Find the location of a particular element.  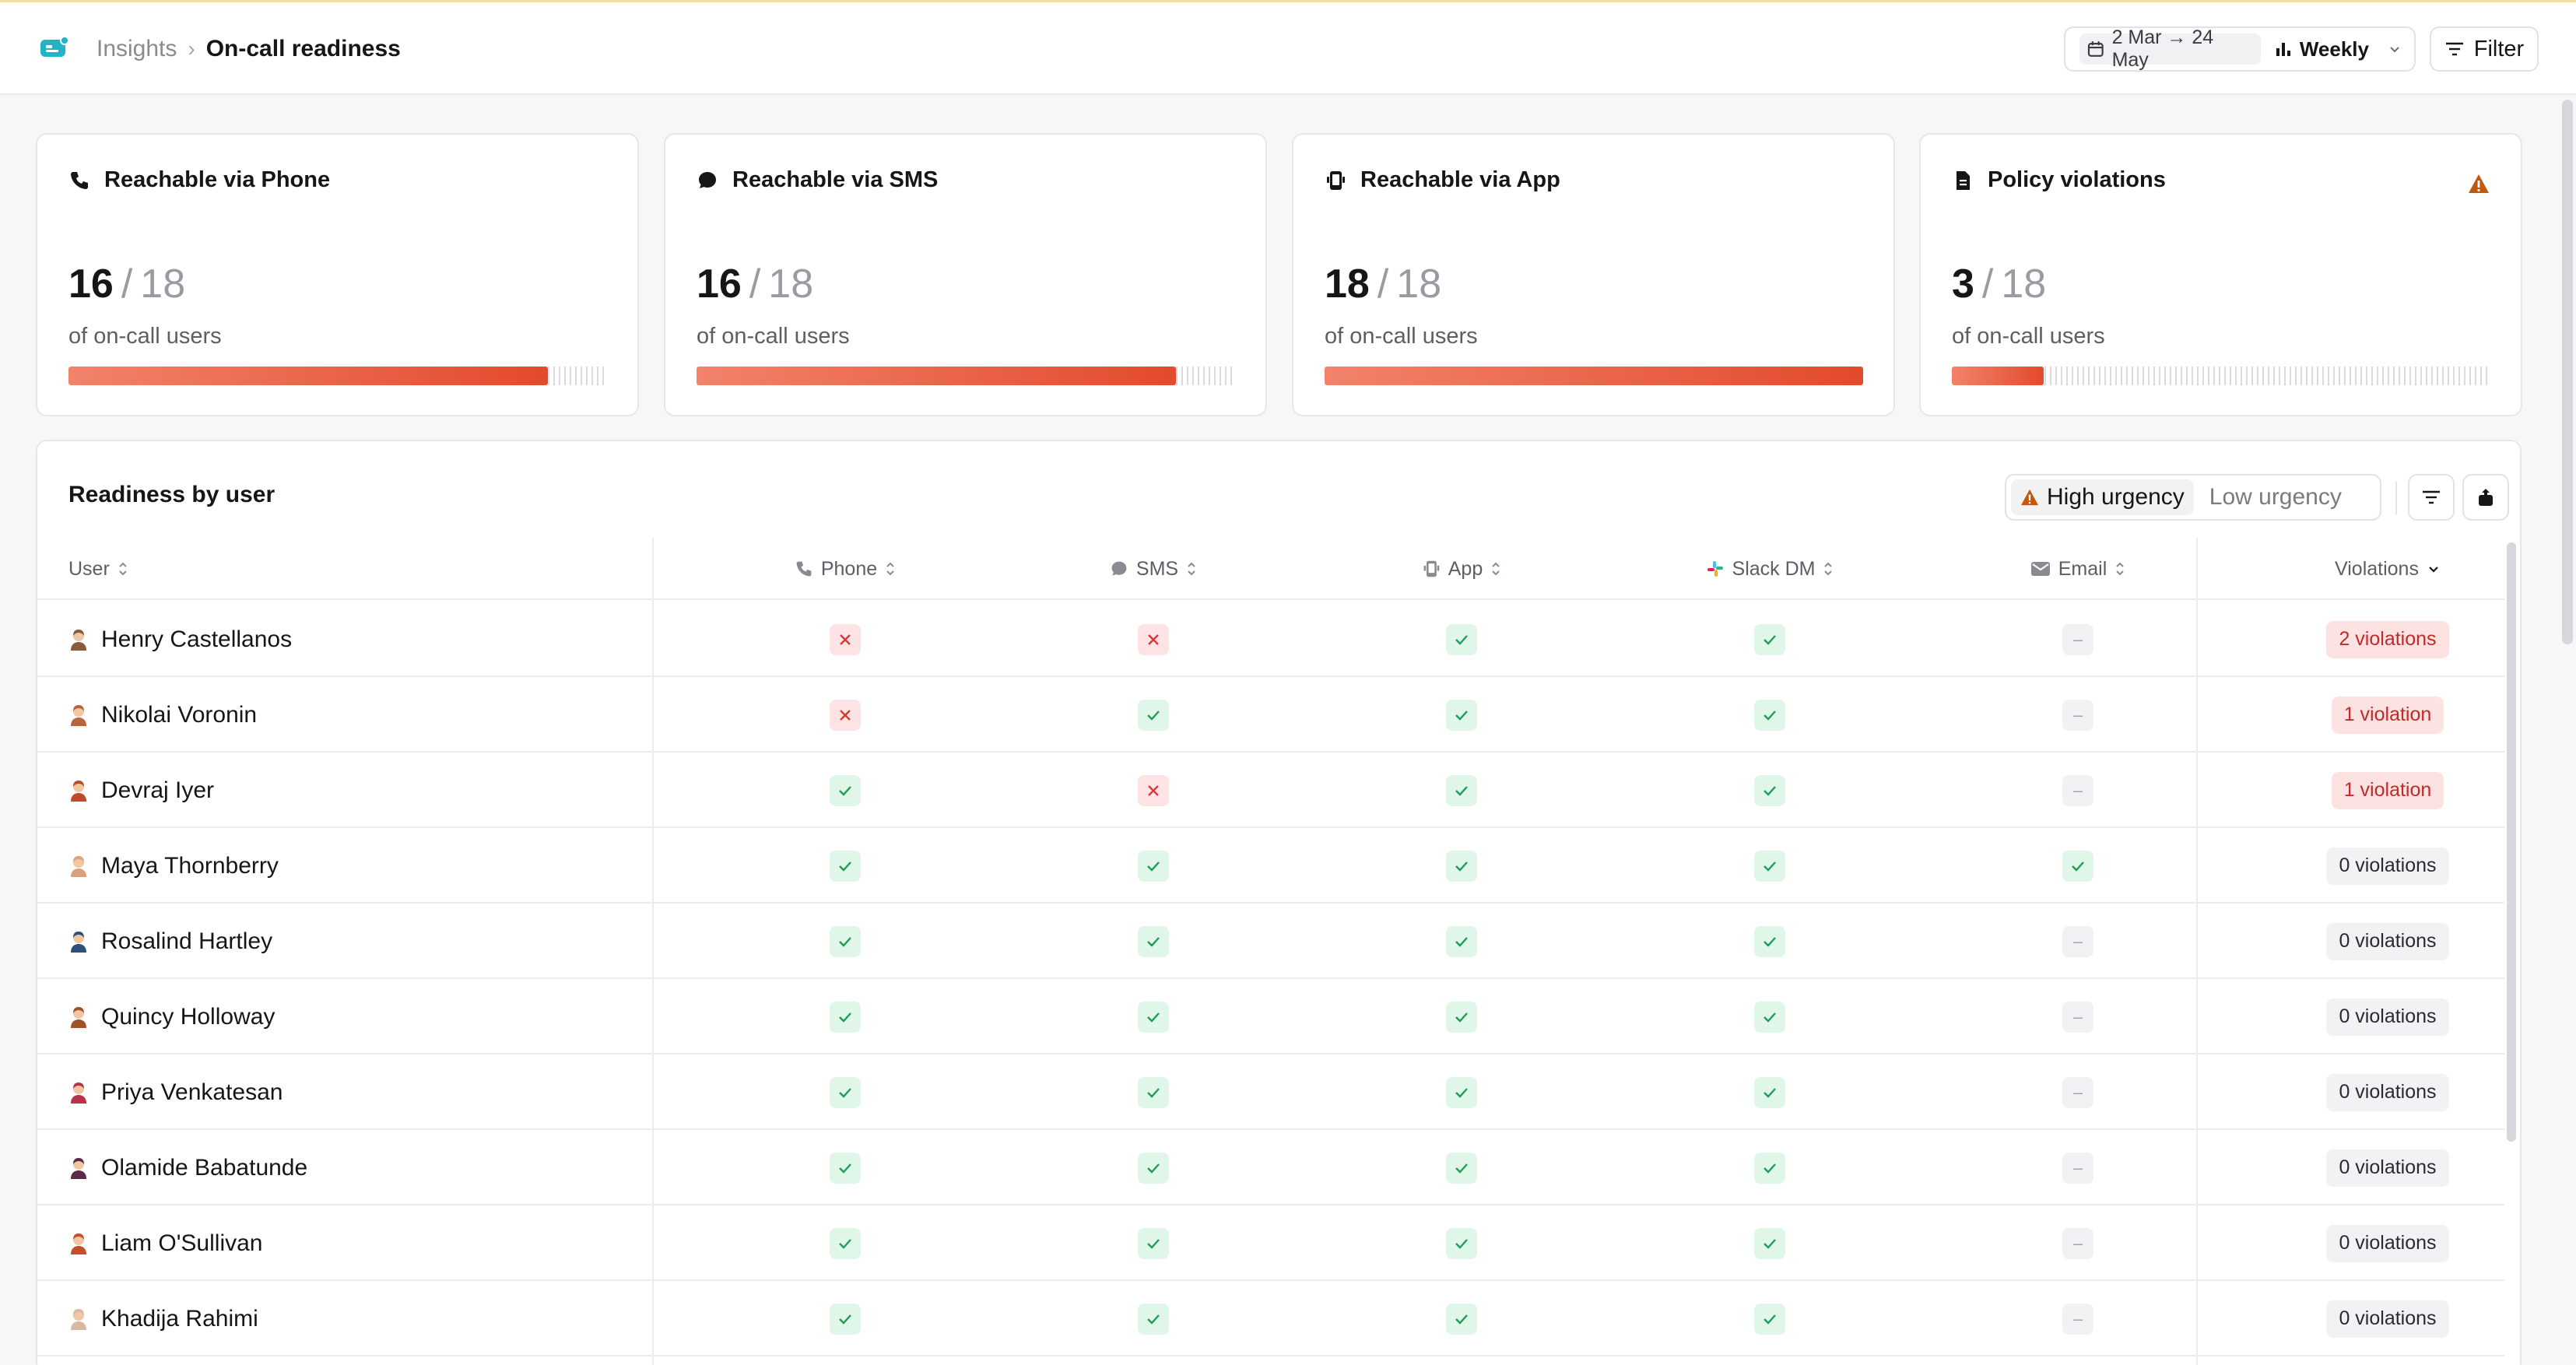

user-name: Priya Venkatesan is located at coordinates (192, 1092).